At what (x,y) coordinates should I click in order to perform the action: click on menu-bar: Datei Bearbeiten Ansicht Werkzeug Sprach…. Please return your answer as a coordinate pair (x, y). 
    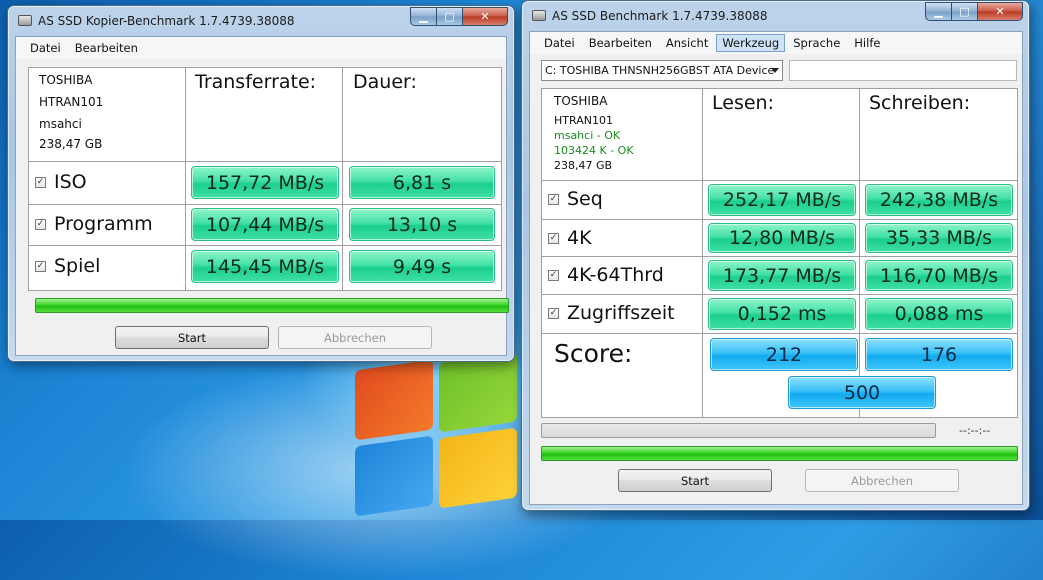
    Looking at the image, I should click on (776, 43).